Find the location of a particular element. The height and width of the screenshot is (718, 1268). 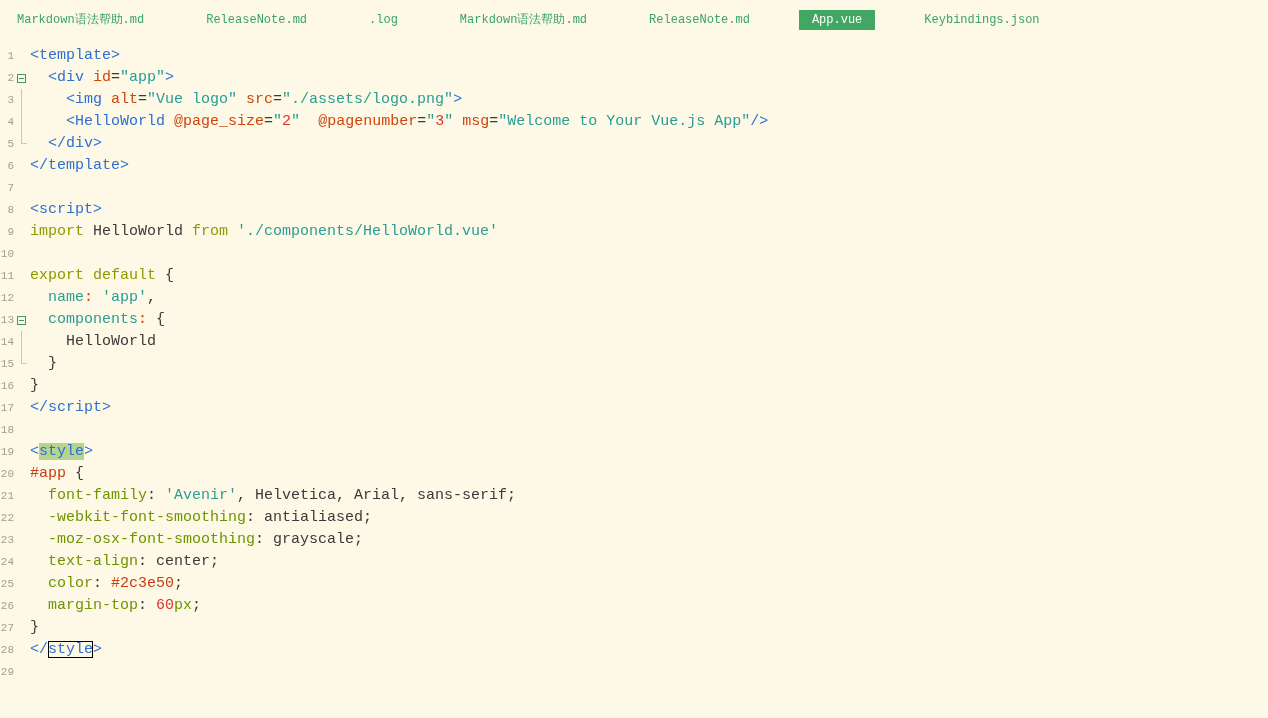

code-line: <img alt="Vue logo" src="./assets/logo.png"> is located at coordinates (264, 100).